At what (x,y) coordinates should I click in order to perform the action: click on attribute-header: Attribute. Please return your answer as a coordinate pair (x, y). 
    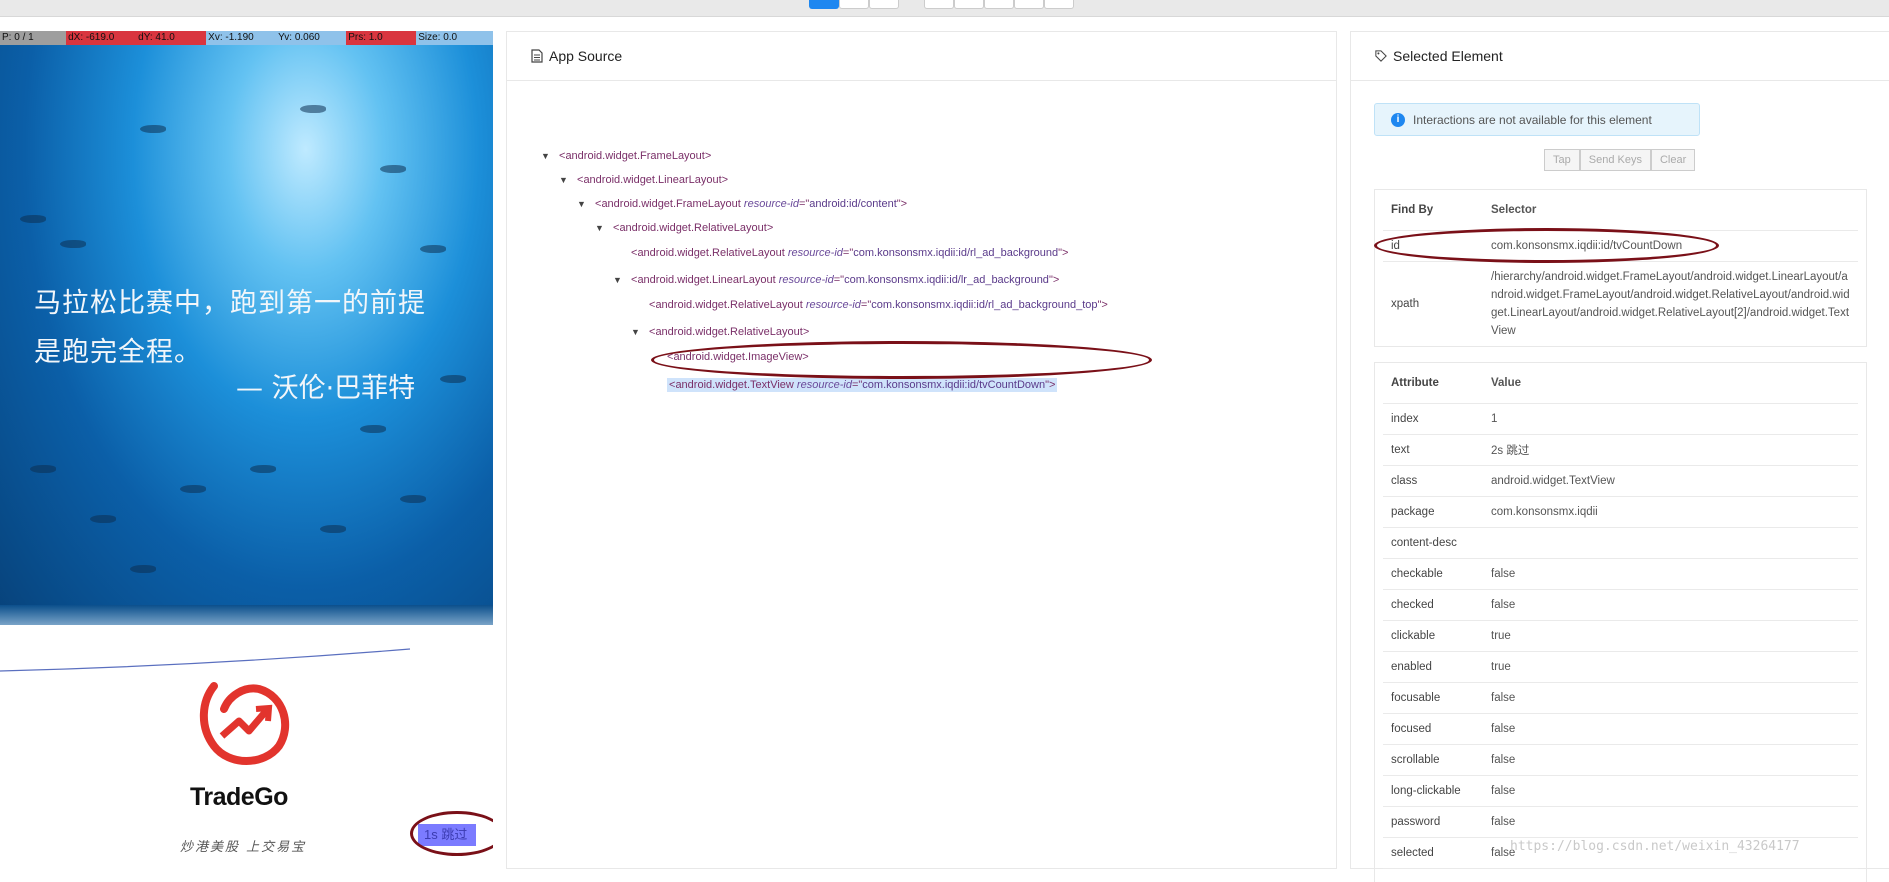
    Looking at the image, I should click on (1415, 383).